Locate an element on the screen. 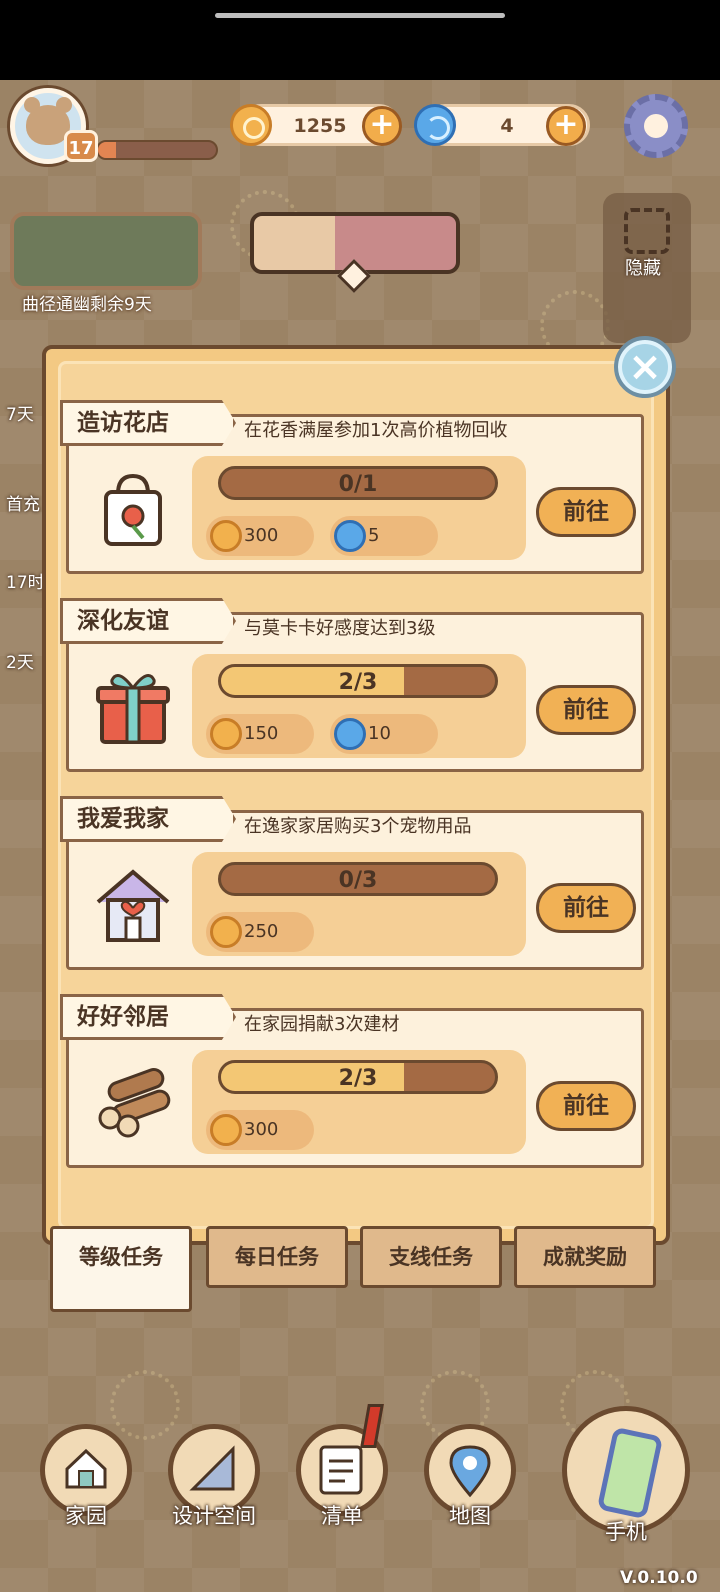 The height and width of the screenshot is (1592, 720). gift-box-icon is located at coordinates (133, 709).